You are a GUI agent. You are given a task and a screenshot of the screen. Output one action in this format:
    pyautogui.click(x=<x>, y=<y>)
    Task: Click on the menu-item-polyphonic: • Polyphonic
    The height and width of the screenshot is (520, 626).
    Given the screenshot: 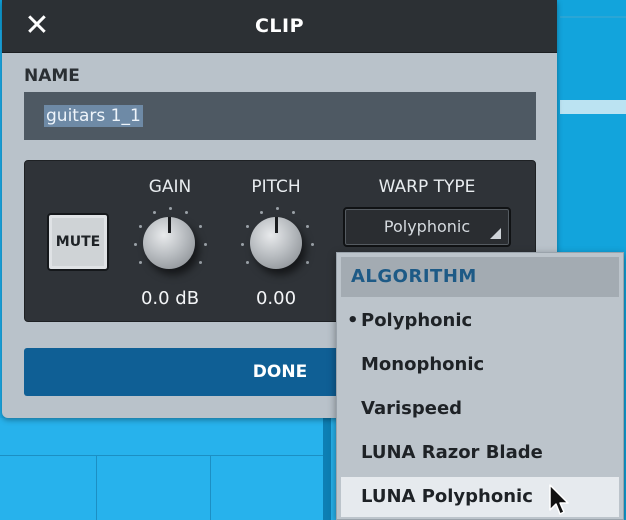 What is the action you would take?
    pyautogui.click(x=480, y=321)
    